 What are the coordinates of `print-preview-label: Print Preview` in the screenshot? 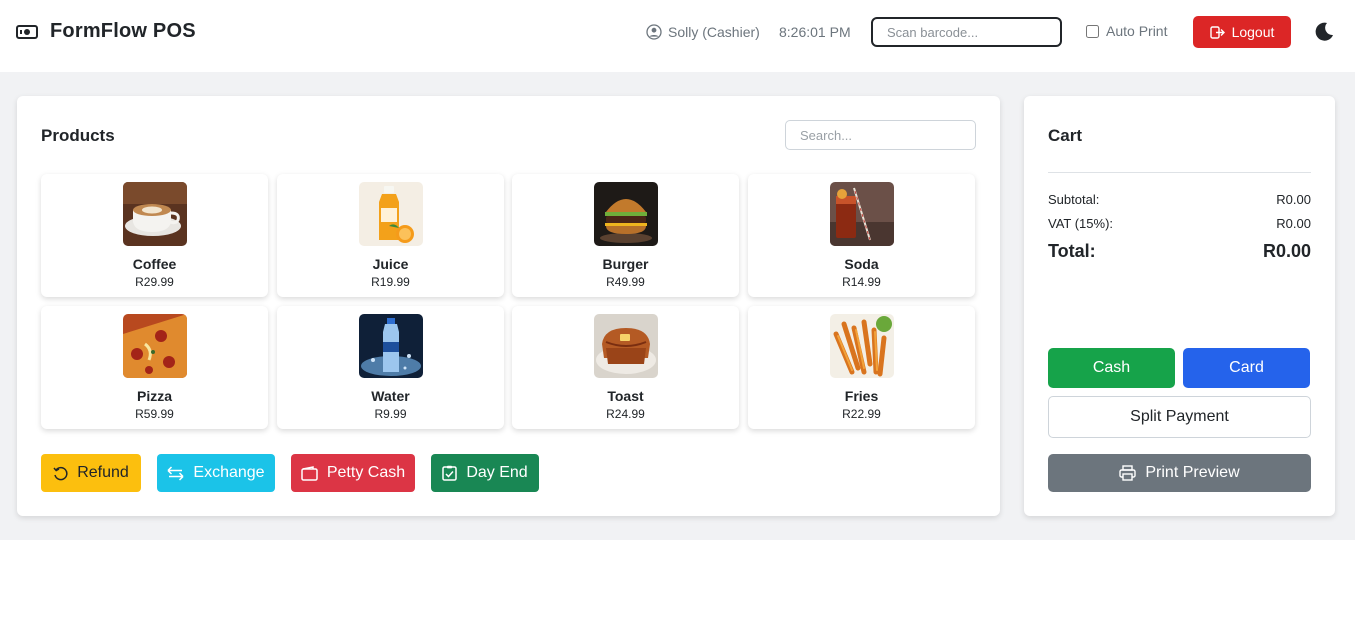 It's located at (1192, 472).